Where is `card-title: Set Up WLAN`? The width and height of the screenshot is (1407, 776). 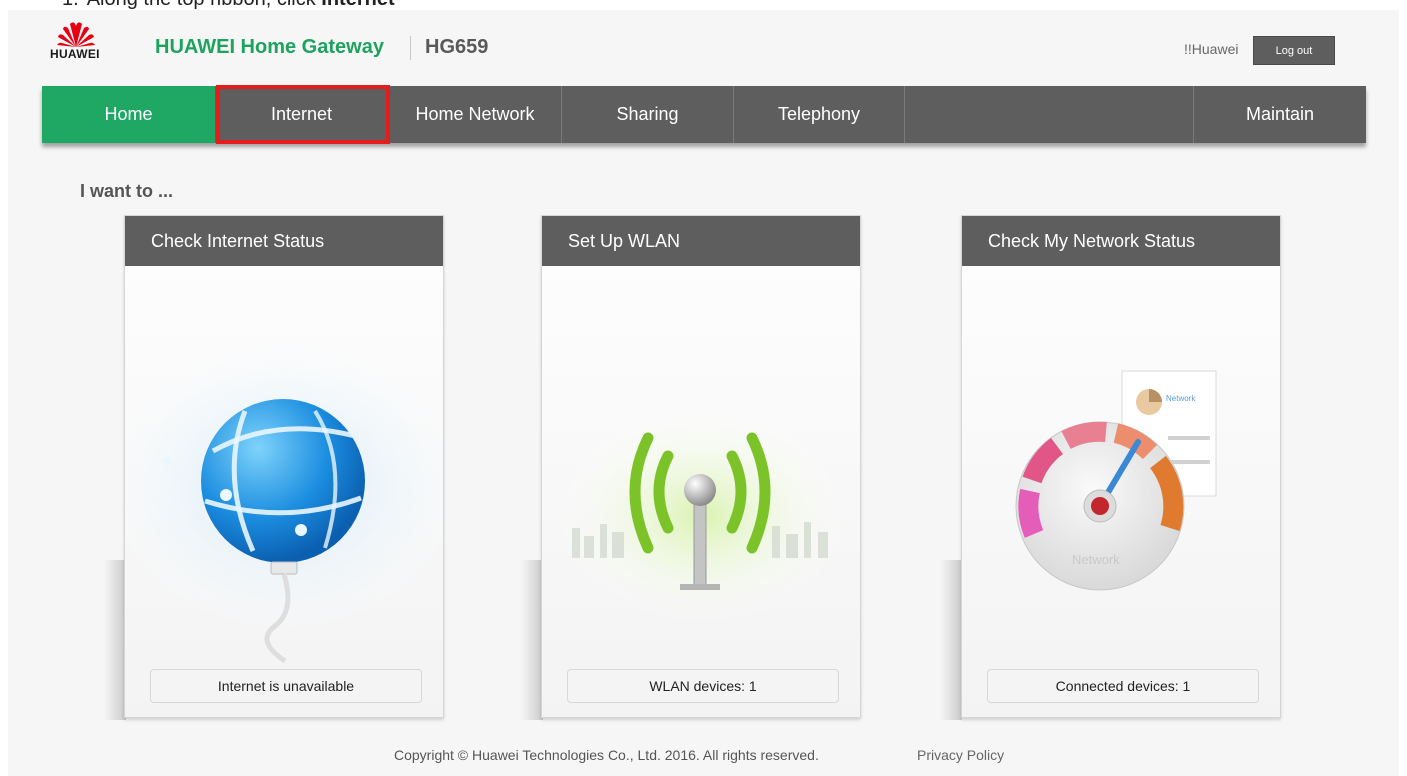 card-title: Set Up WLAN is located at coordinates (701, 241).